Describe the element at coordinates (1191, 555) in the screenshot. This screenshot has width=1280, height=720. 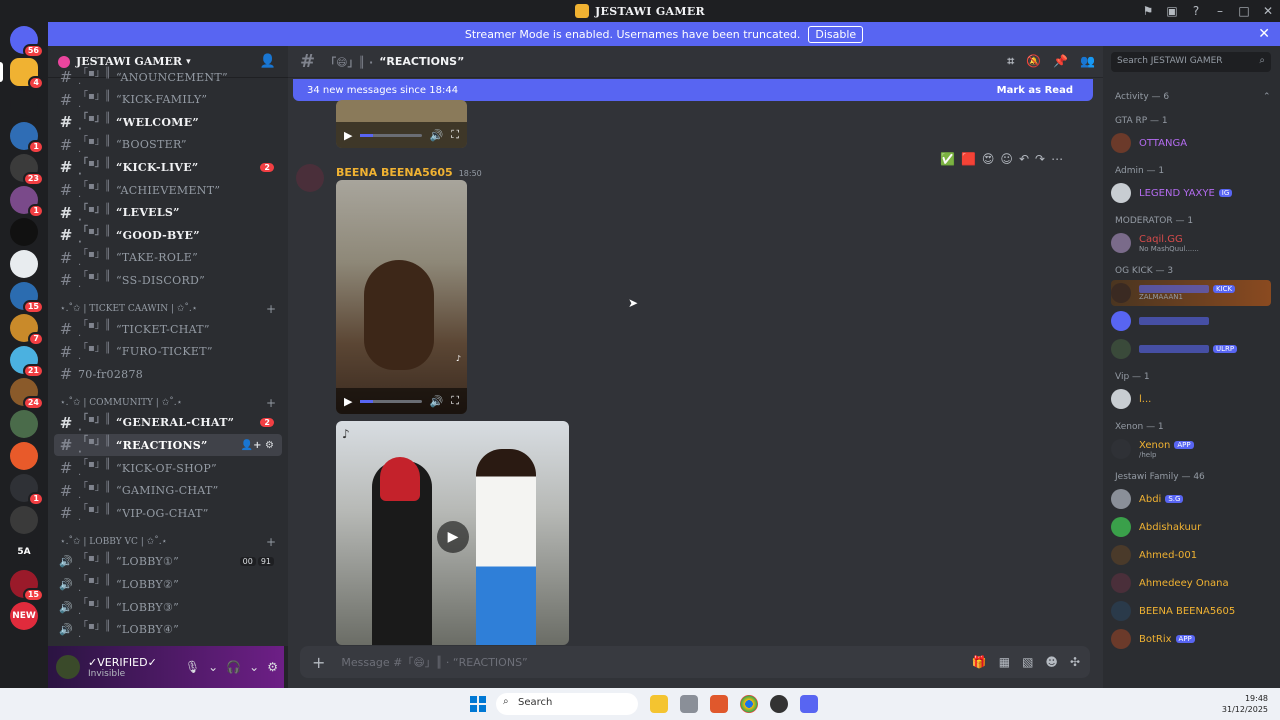
I see `member-item: Ahmed-001` at that location.